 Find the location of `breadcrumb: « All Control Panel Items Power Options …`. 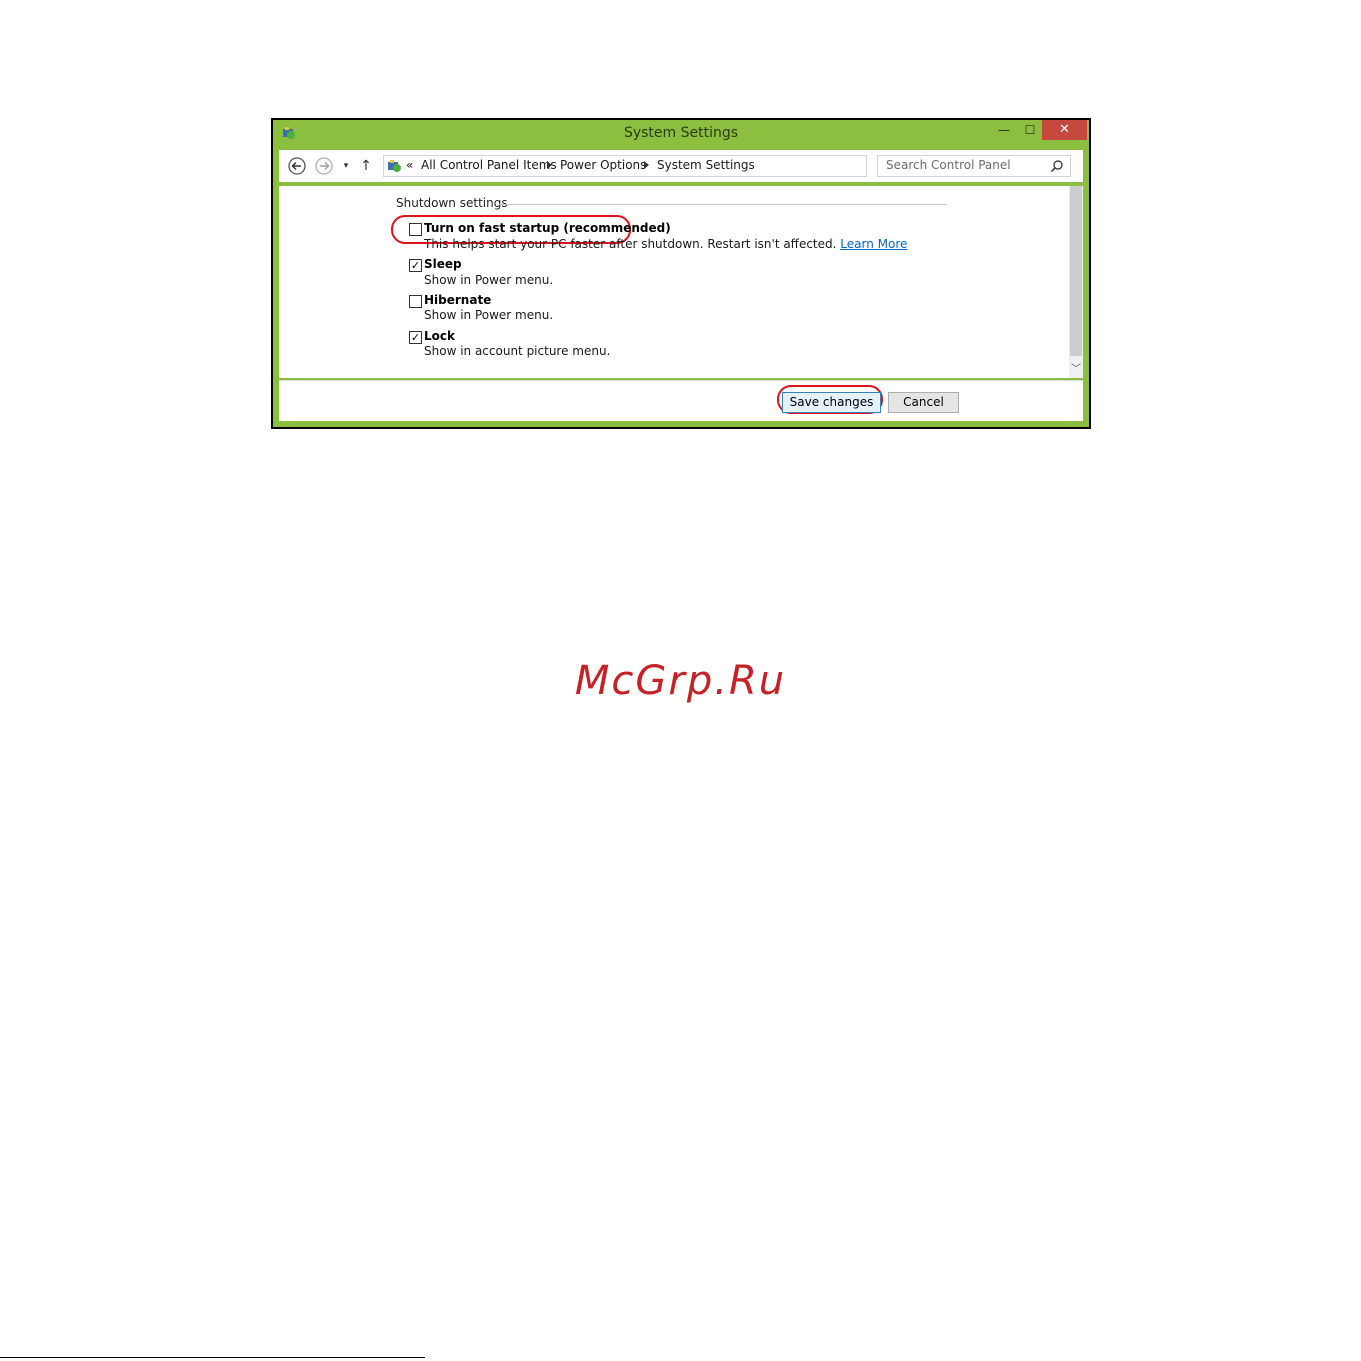

breadcrumb: « All Control Panel Items Power Options … is located at coordinates (671, 166).